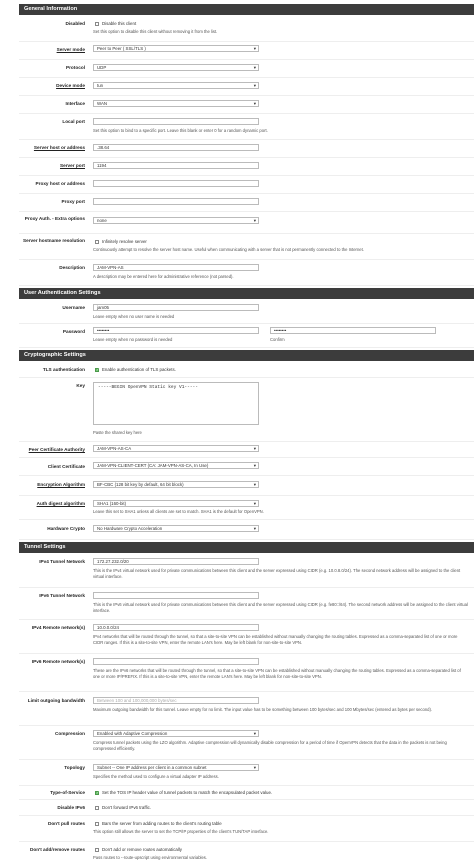 Image resolution: width=474 pixels, height=862 pixels. Describe the element at coordinates (246, 355) in the screenshot. I see `cryptographic-settings-header: Cryptographic Settings` at that location.